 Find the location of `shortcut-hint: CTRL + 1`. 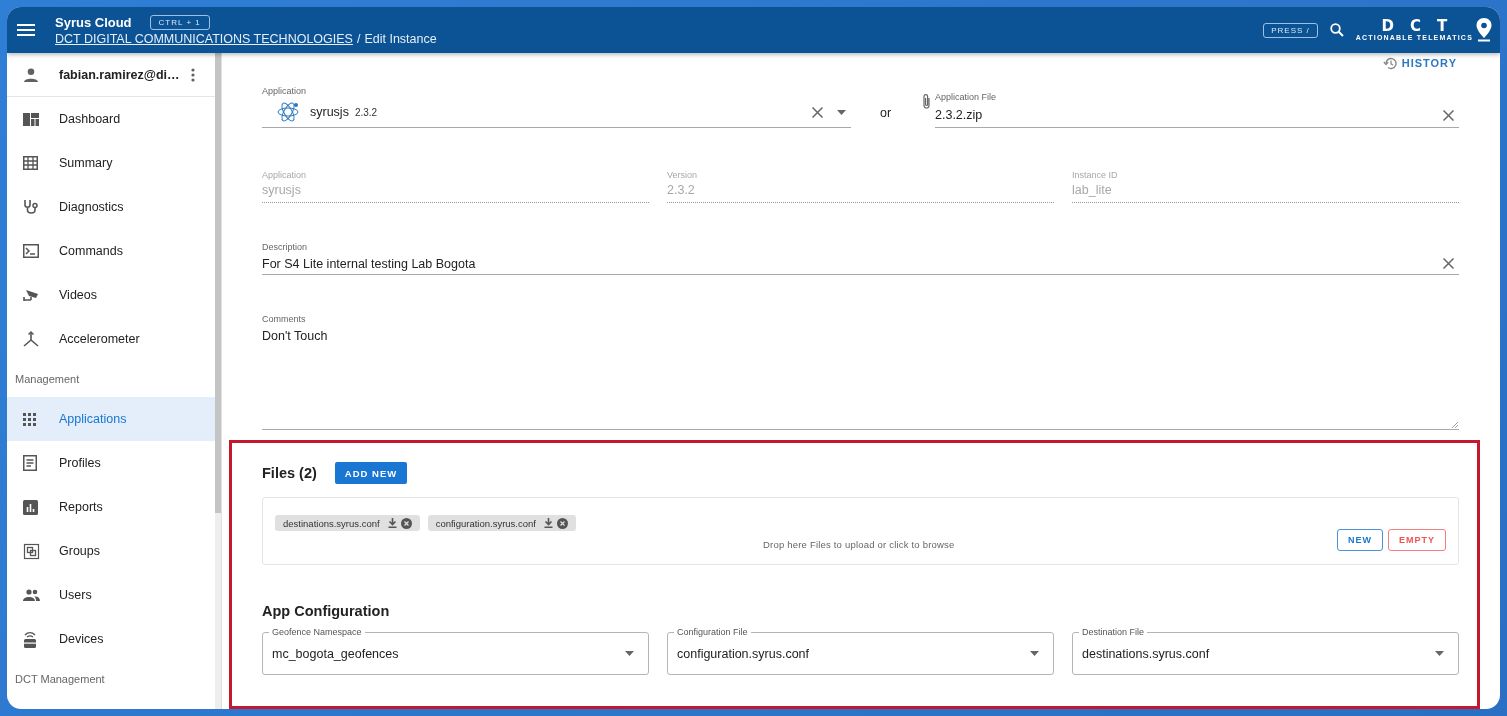

shortcut-hint: CTRL + 1 is located at coordinates (179, 22).